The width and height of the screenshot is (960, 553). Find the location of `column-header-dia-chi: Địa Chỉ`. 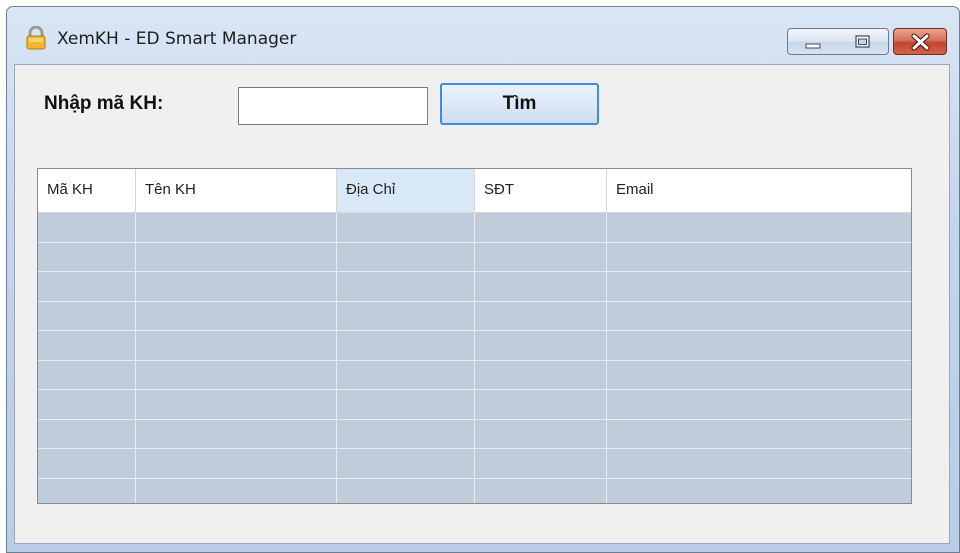

column-header-dia-chi: Địa Chỉ is located at coordinates (406, 190).